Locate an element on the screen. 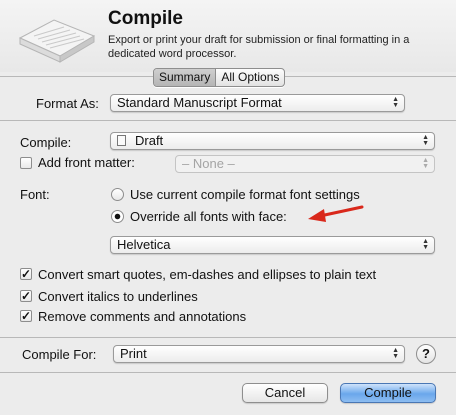  radio-override-font-label: Override all fonts with face: is located at coordinates (208, 216).